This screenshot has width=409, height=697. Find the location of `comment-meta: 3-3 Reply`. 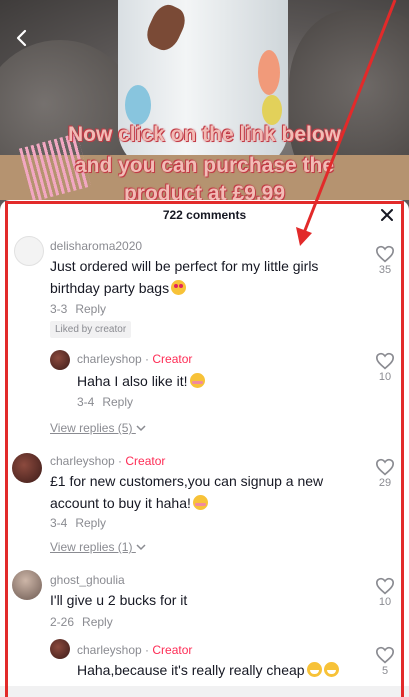

comment-meta: 3-3 Reply is located at coordinates (78, 309).